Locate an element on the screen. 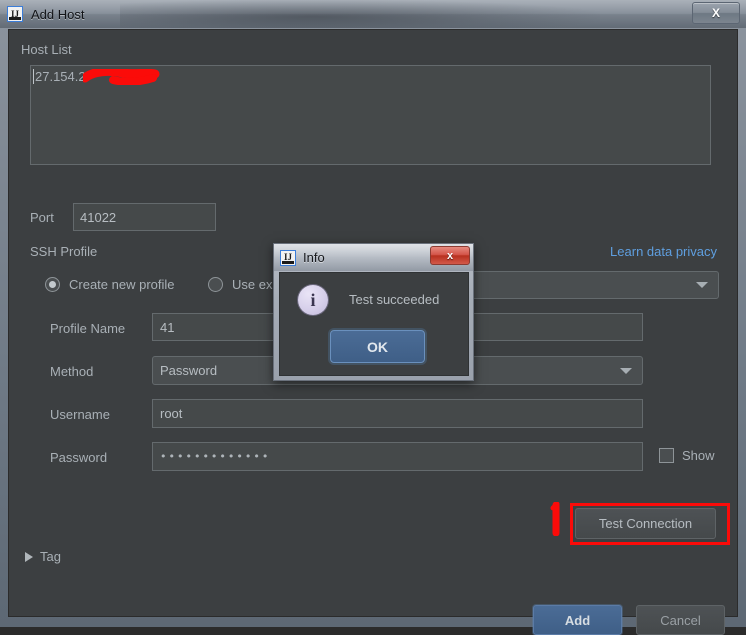 This screenshot has width=746, height=635. info-dialog-ok-button: OK is located at coordinates (377, 346).